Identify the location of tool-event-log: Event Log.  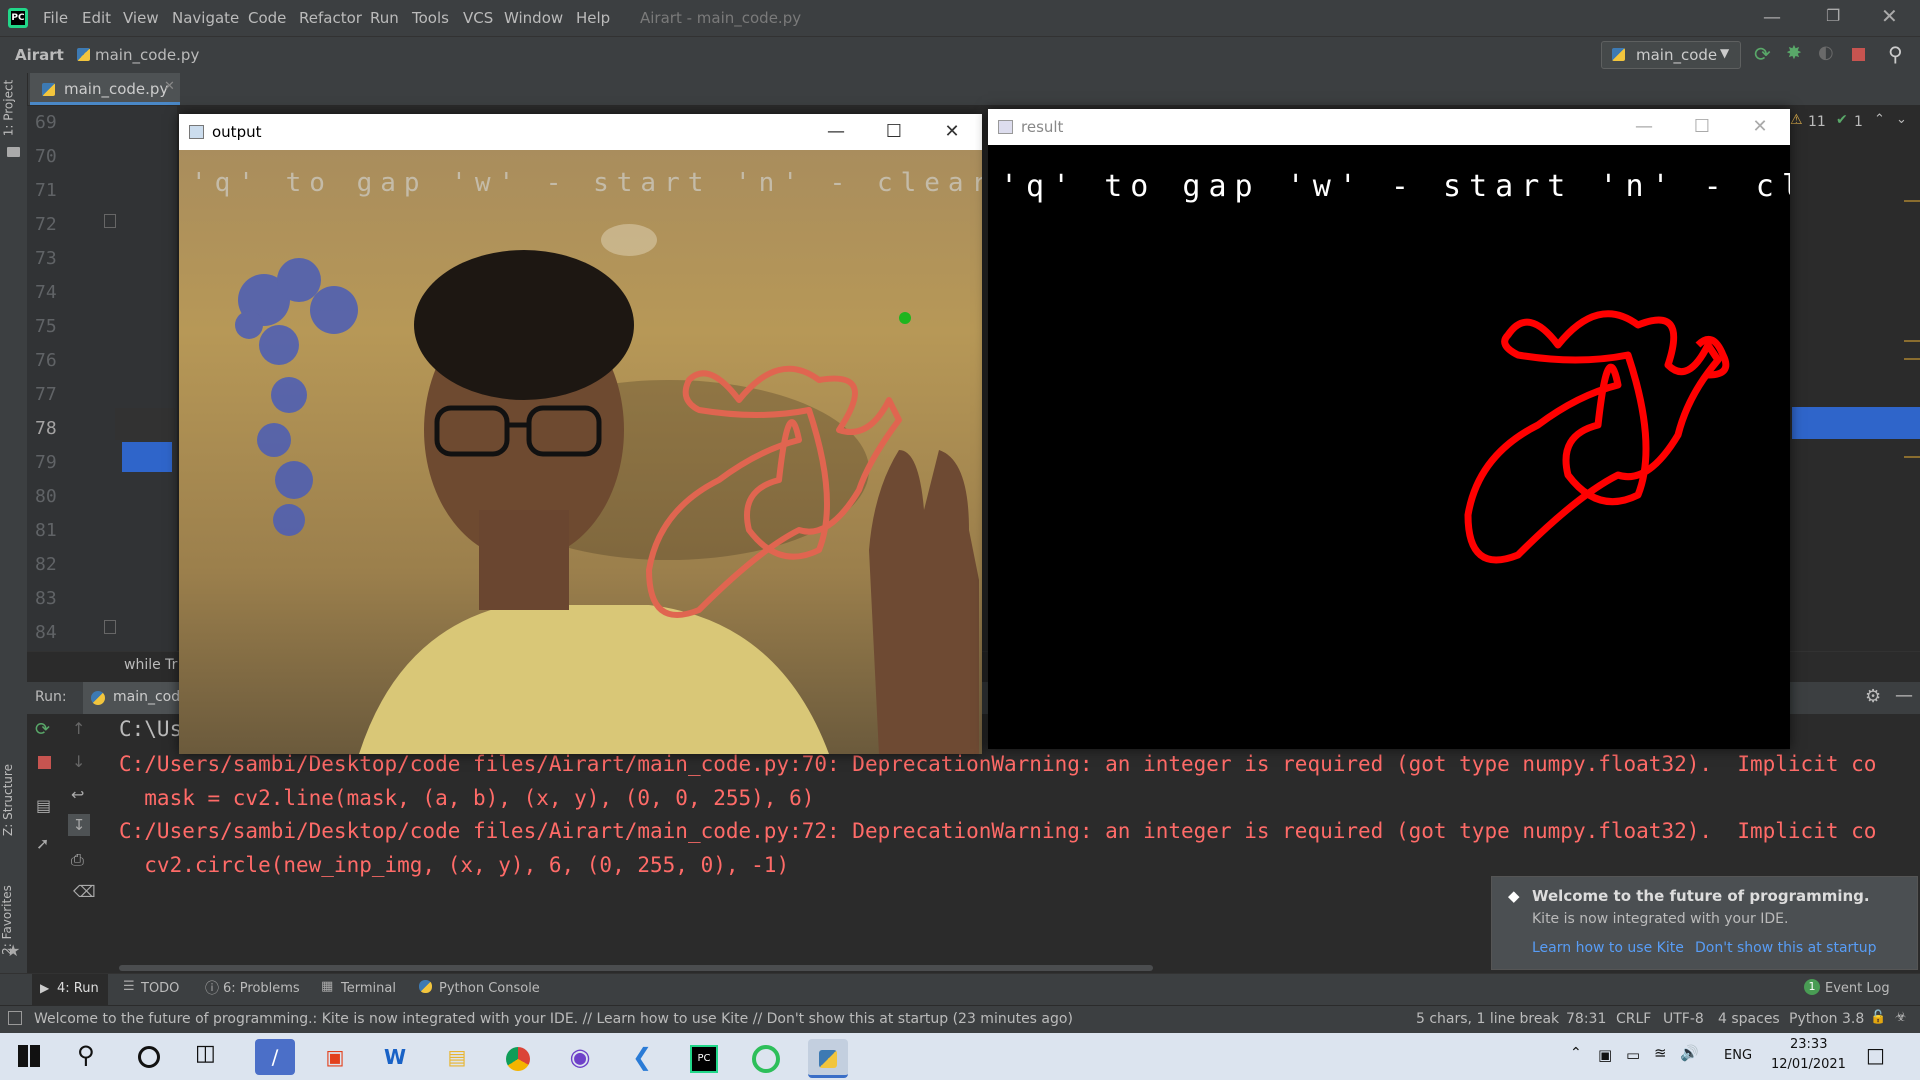
(1857, 988).